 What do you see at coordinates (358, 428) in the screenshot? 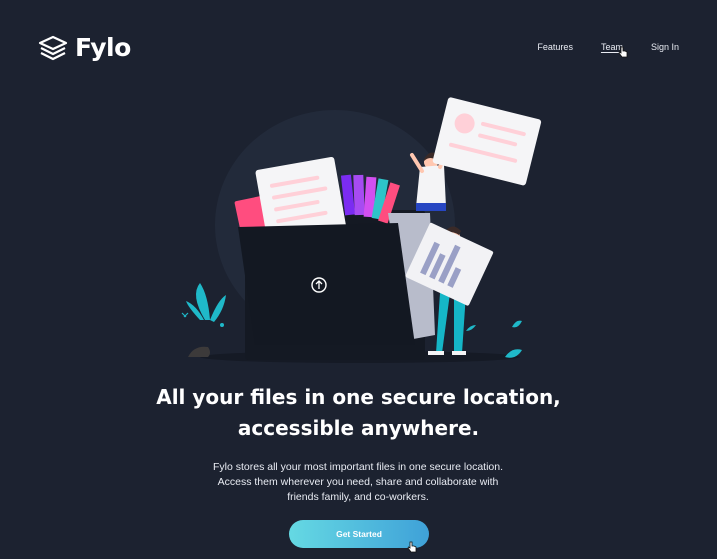
I see `title-line-2: accessible anywhere.` at bounding box center [358, 428].